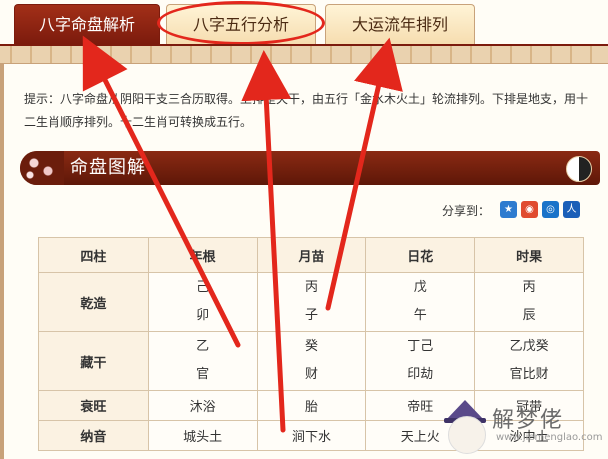  Describe the element at coordinates (528, 420) in the screenshot. I see `watermark-name: 解梦佬` at that location.